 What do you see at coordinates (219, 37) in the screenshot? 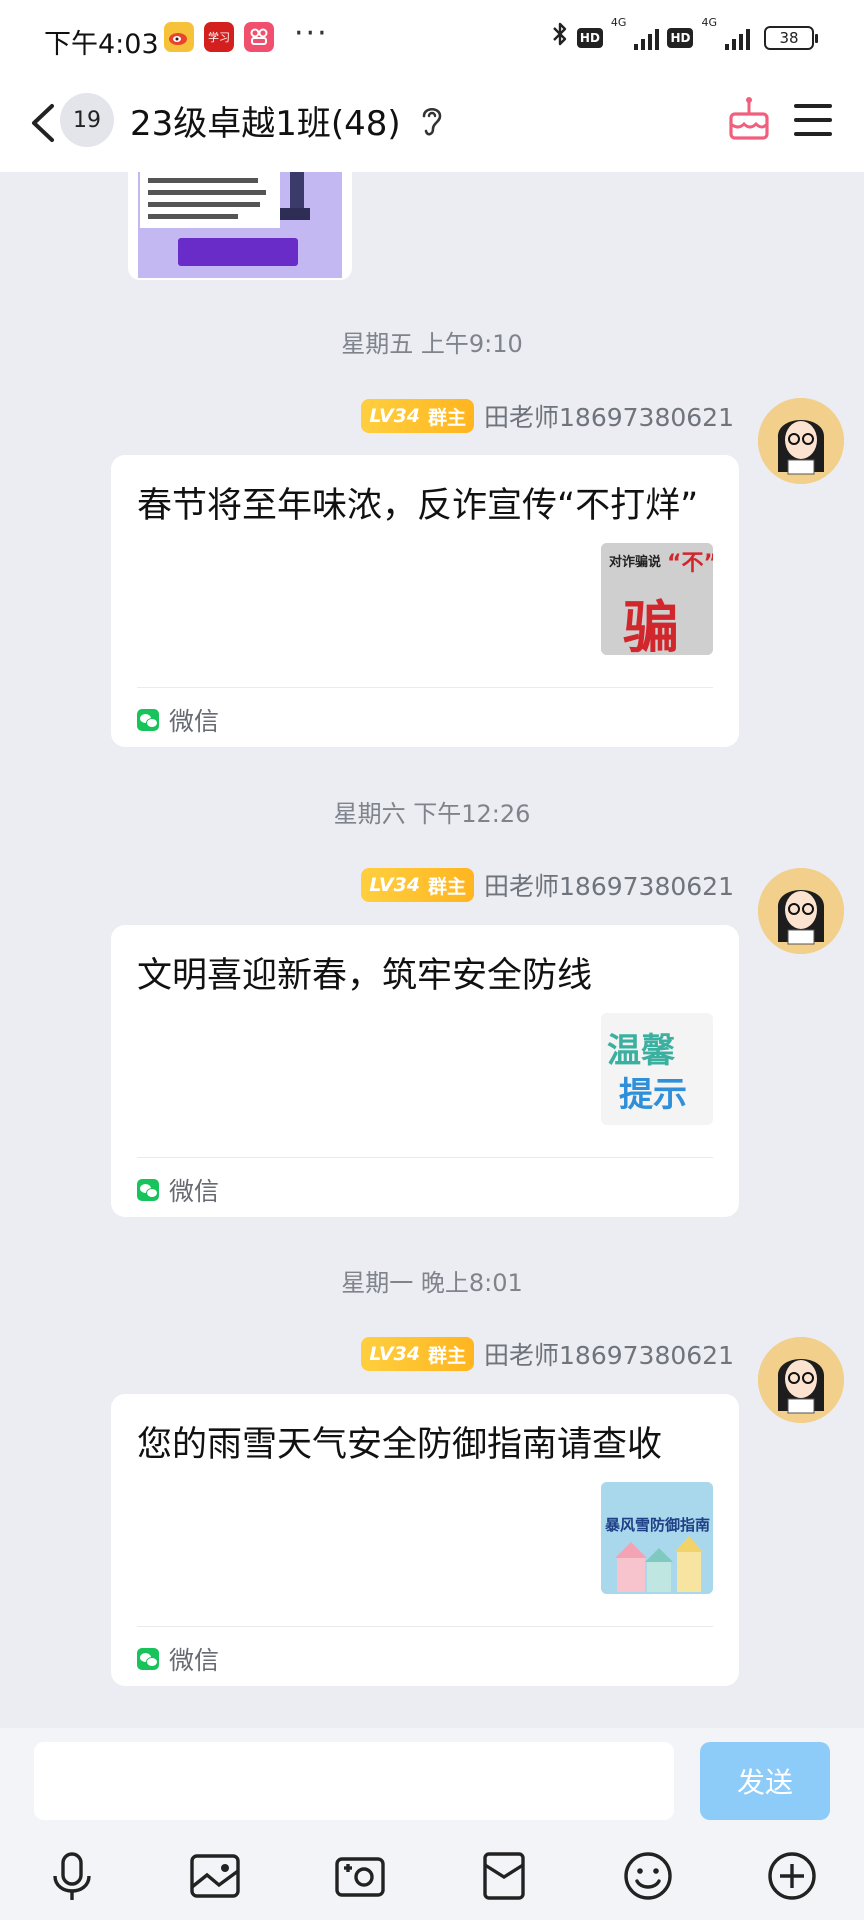
I see `news-app-icon: 学习` at bounding box center [219, 37].